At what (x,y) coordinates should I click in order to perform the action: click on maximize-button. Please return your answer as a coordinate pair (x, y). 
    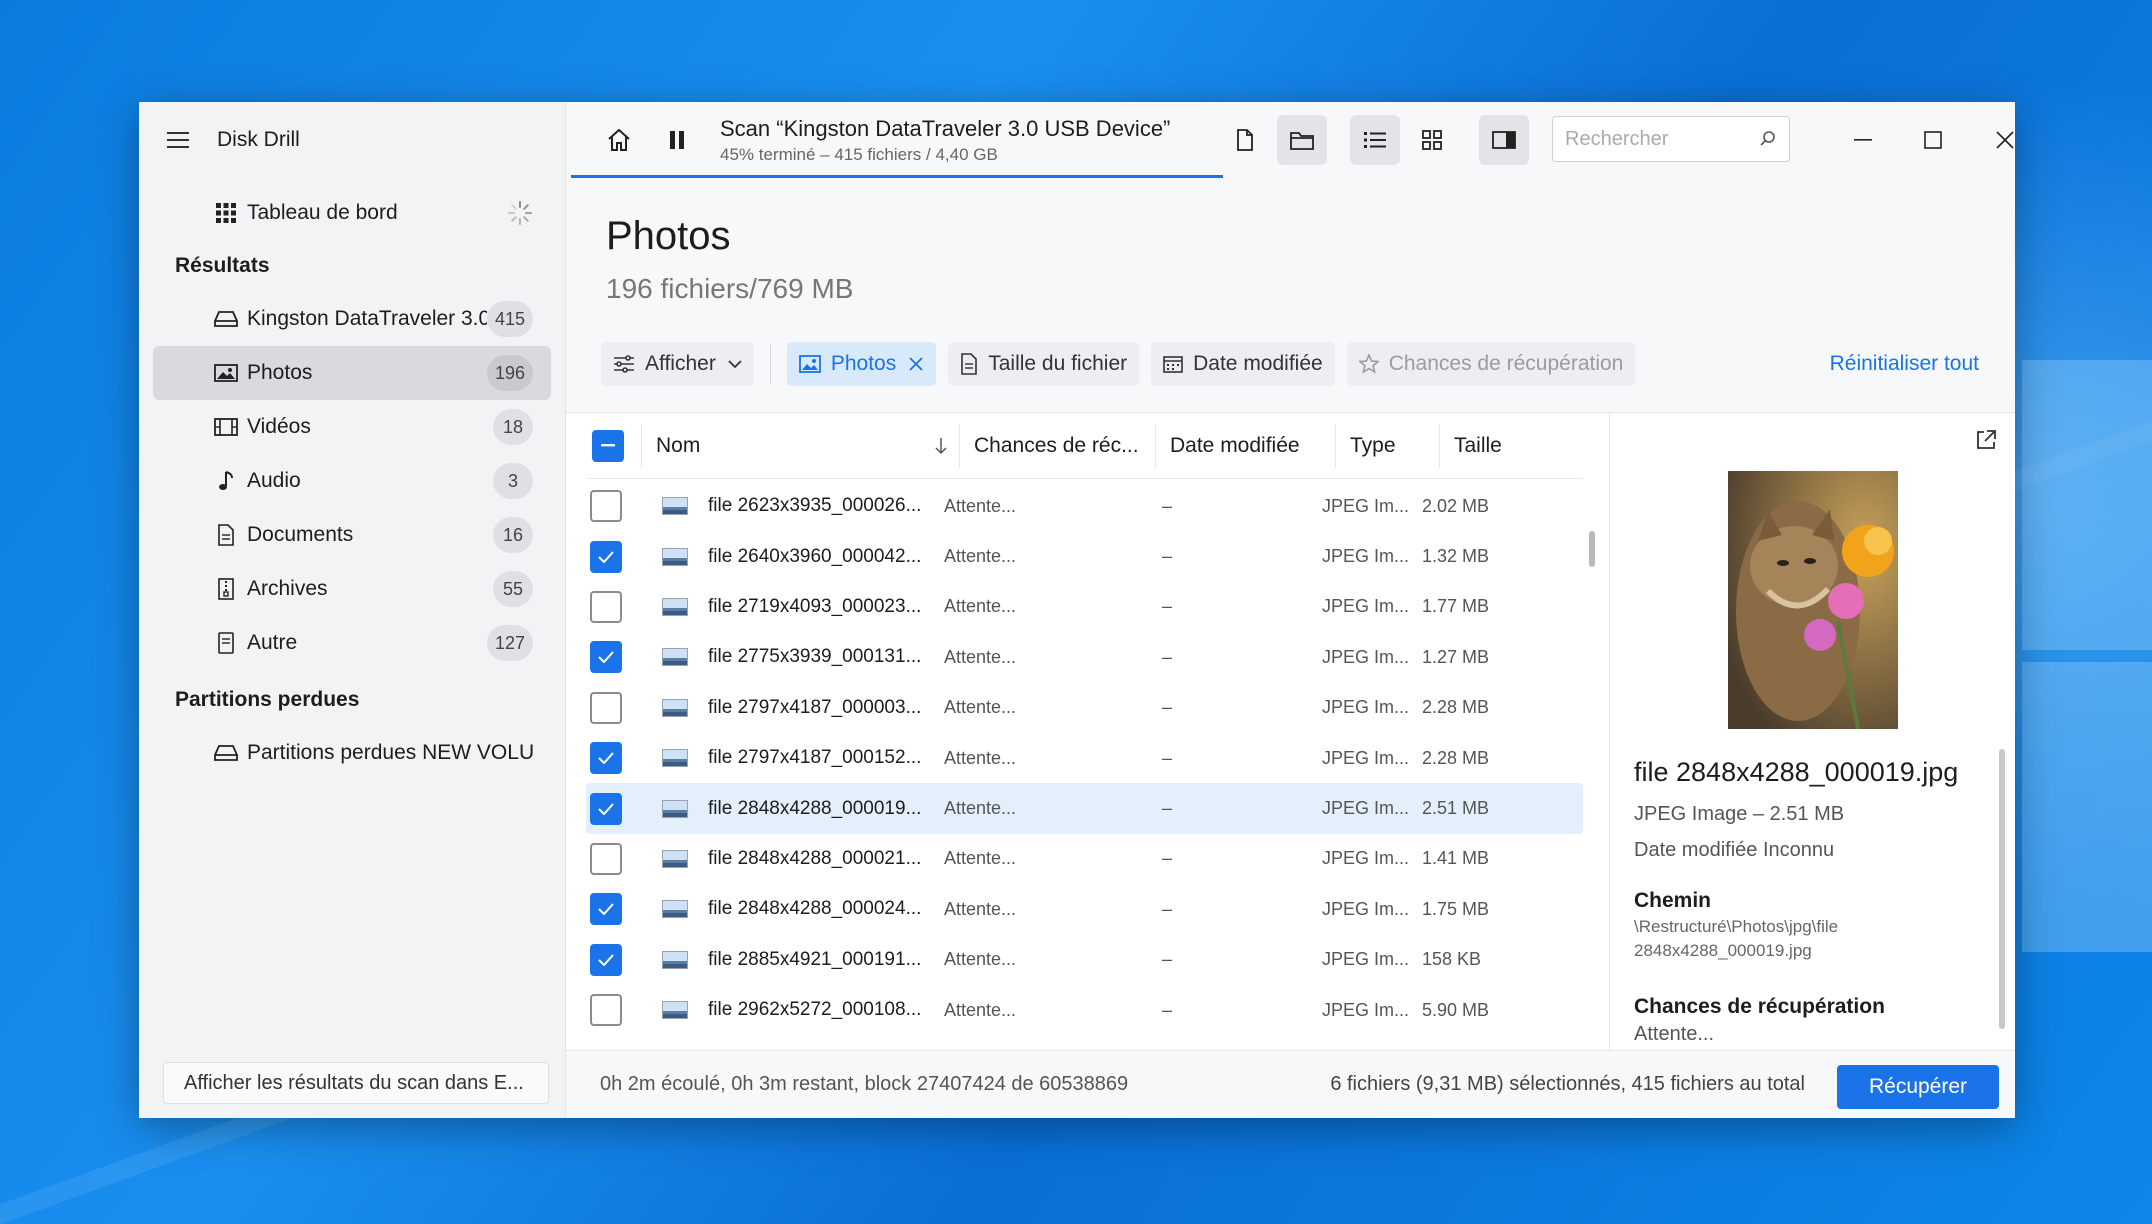
    Looking at the image, I should click on (1933, 140).